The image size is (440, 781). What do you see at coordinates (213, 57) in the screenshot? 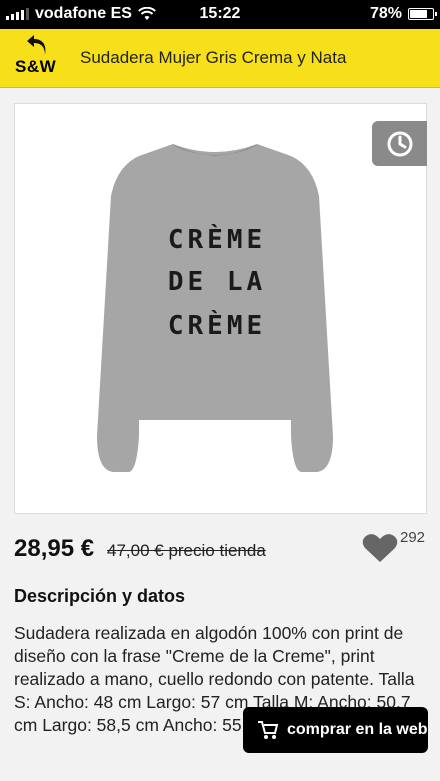
I see `page-title: Sudadera Mujer Gris Crema y Nata` at bounding box center [213, 57].